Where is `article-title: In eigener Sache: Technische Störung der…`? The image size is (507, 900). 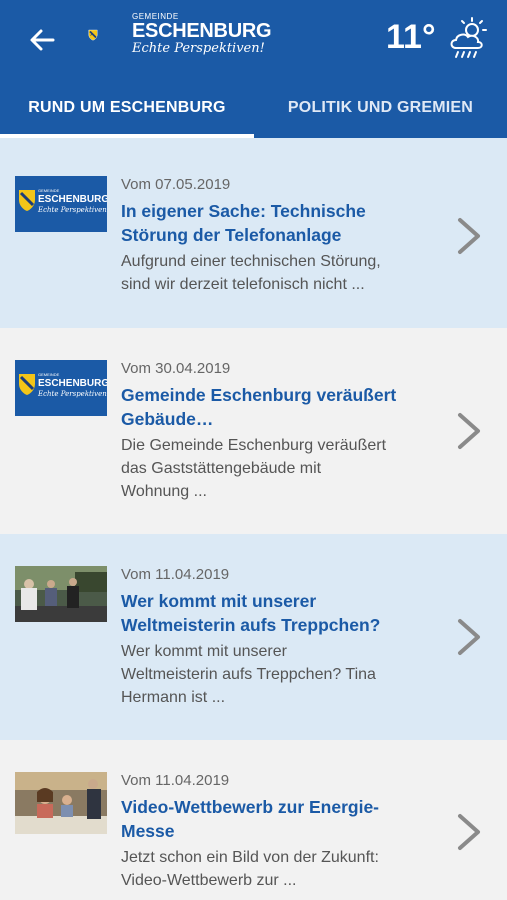 article-title: In eigener Sache: Technische Störung der… is located at coordinates (281, 223).